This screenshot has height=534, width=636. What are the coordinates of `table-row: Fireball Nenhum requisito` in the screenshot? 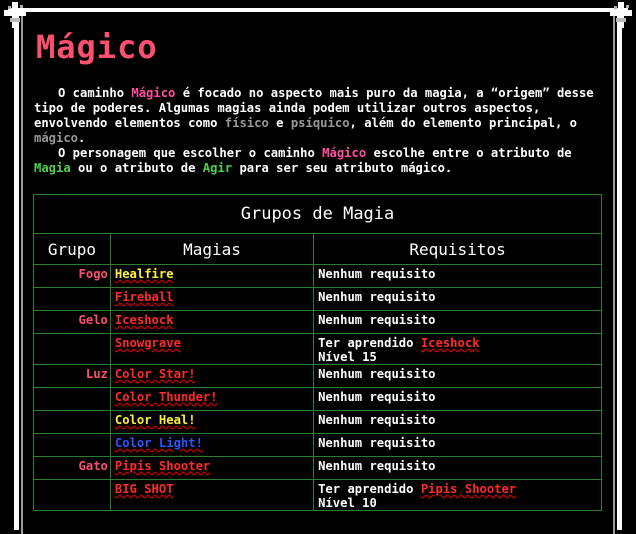 It's located at (317, 299).